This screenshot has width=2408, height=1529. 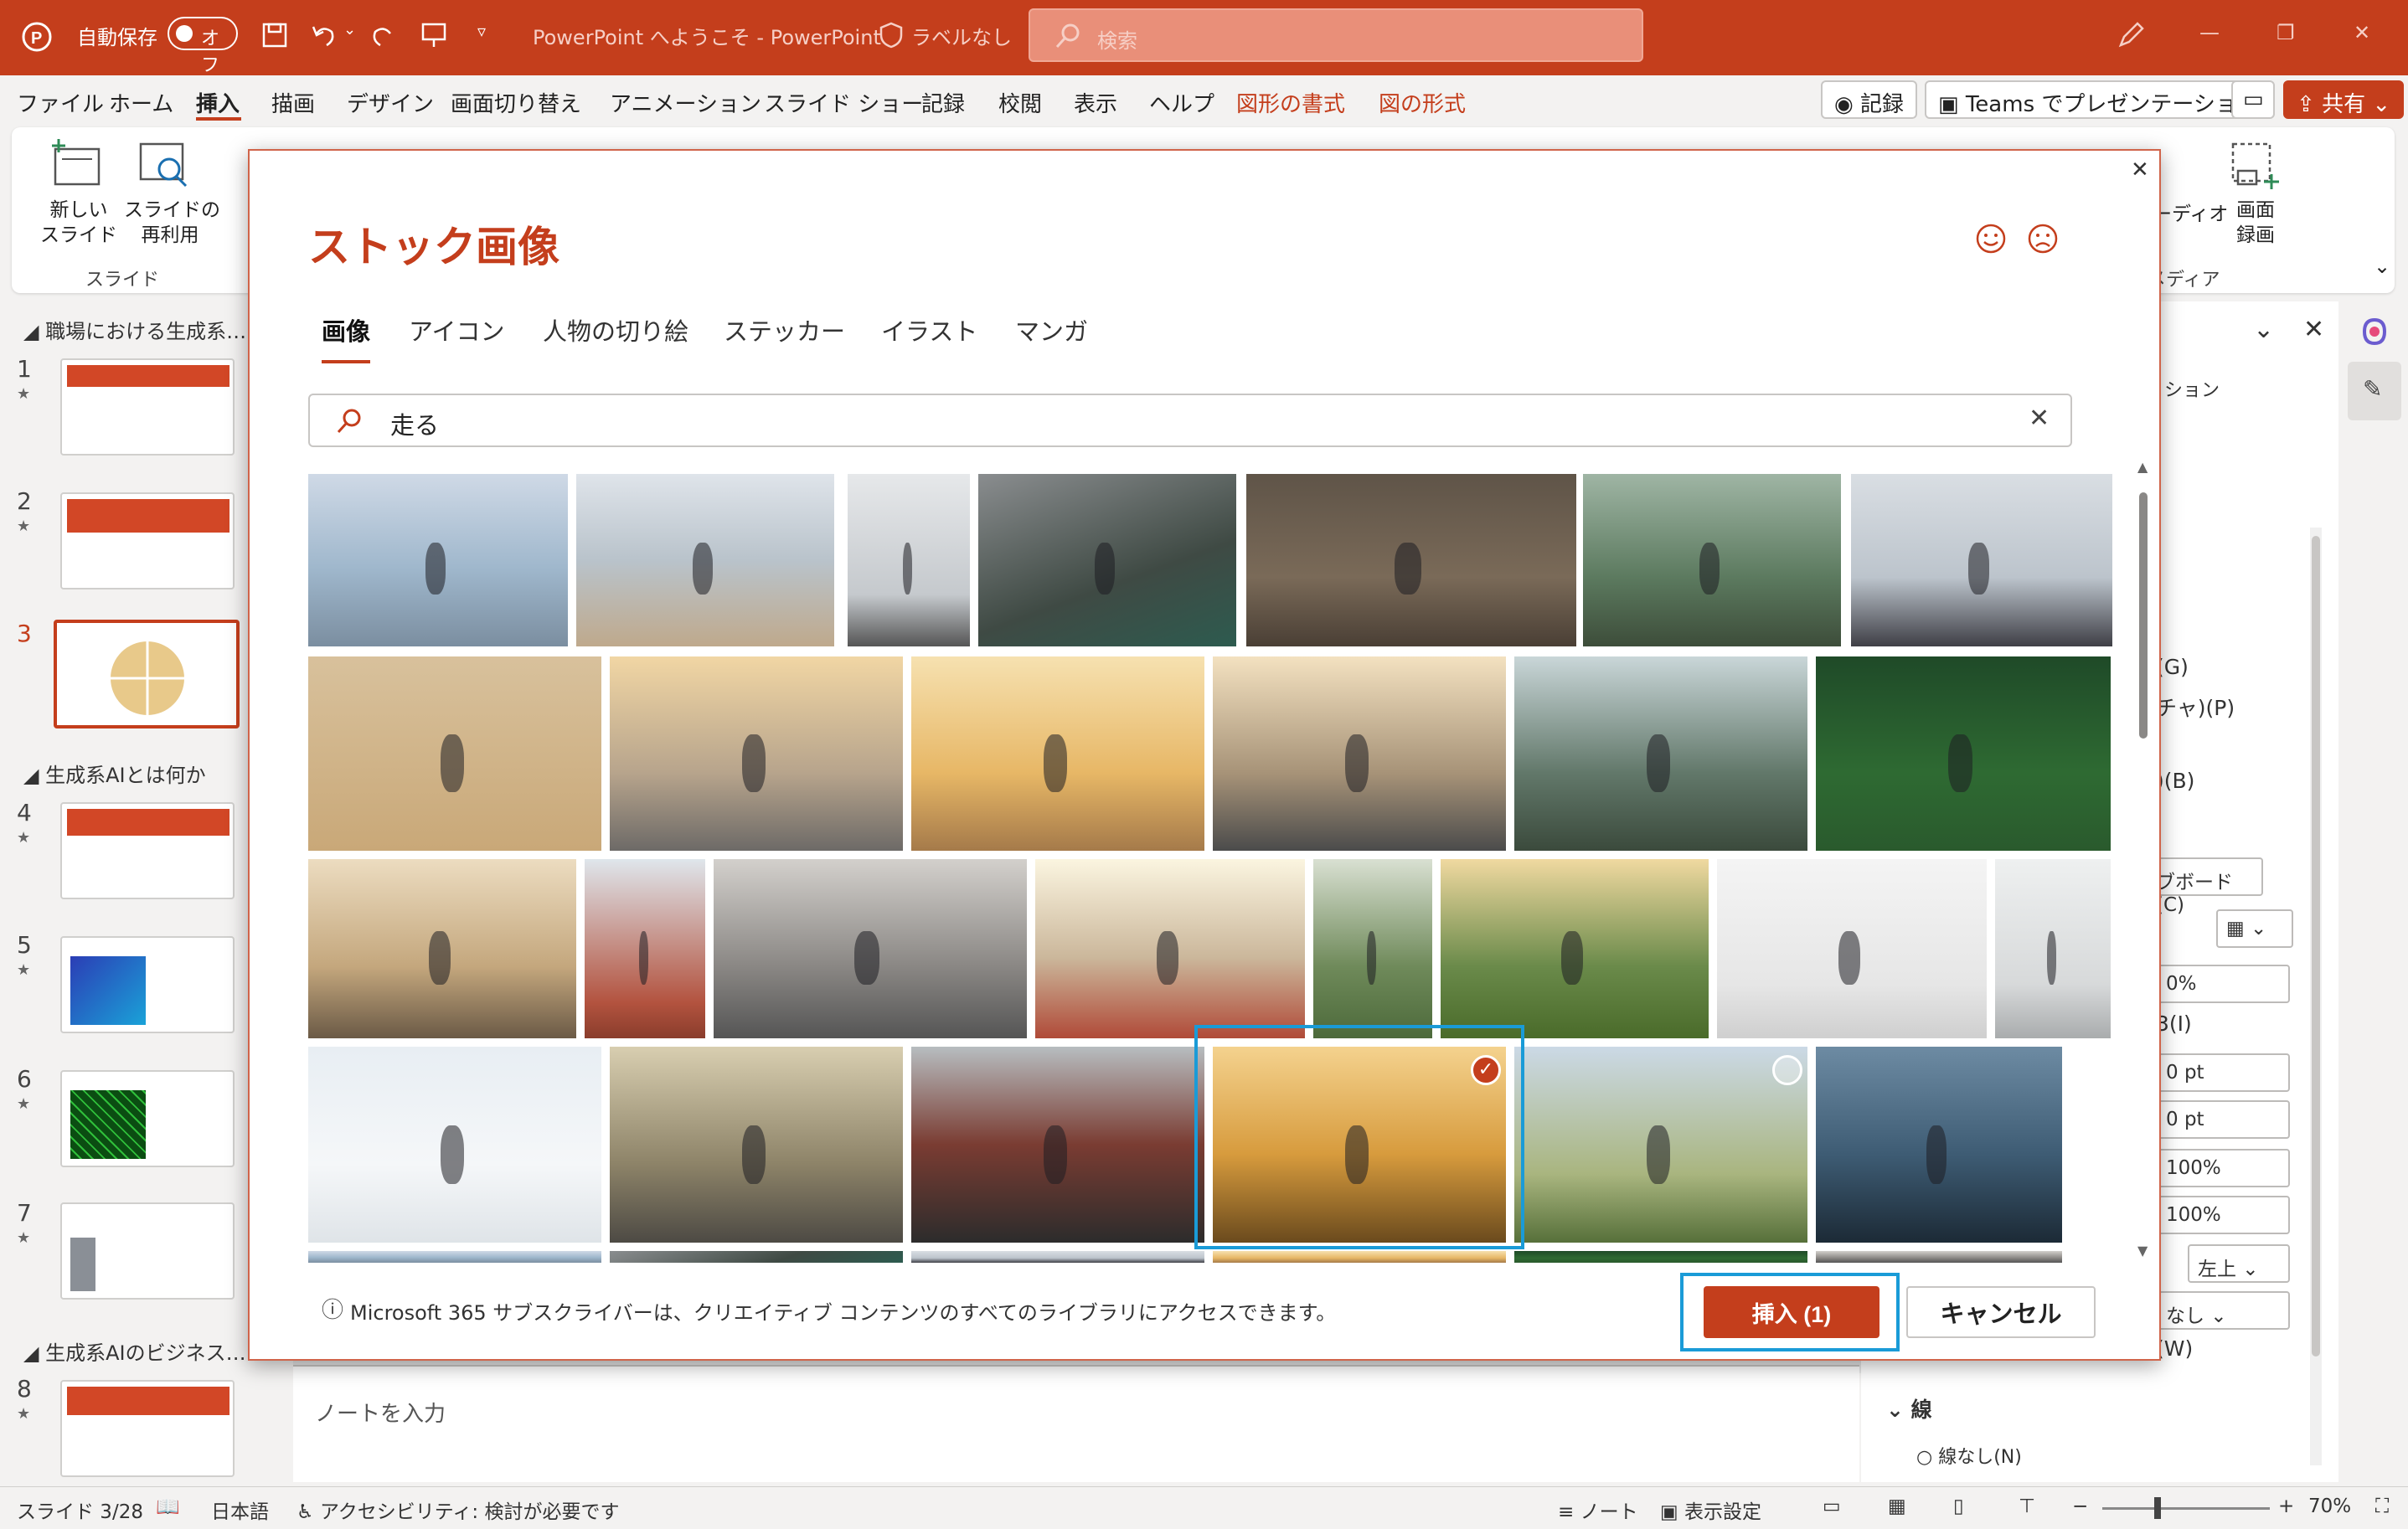 What do you see at coordinates (516, 102) in the screenshot?
I see `menu-transitions: 画面切り替え` at bounding box center [516, 102].